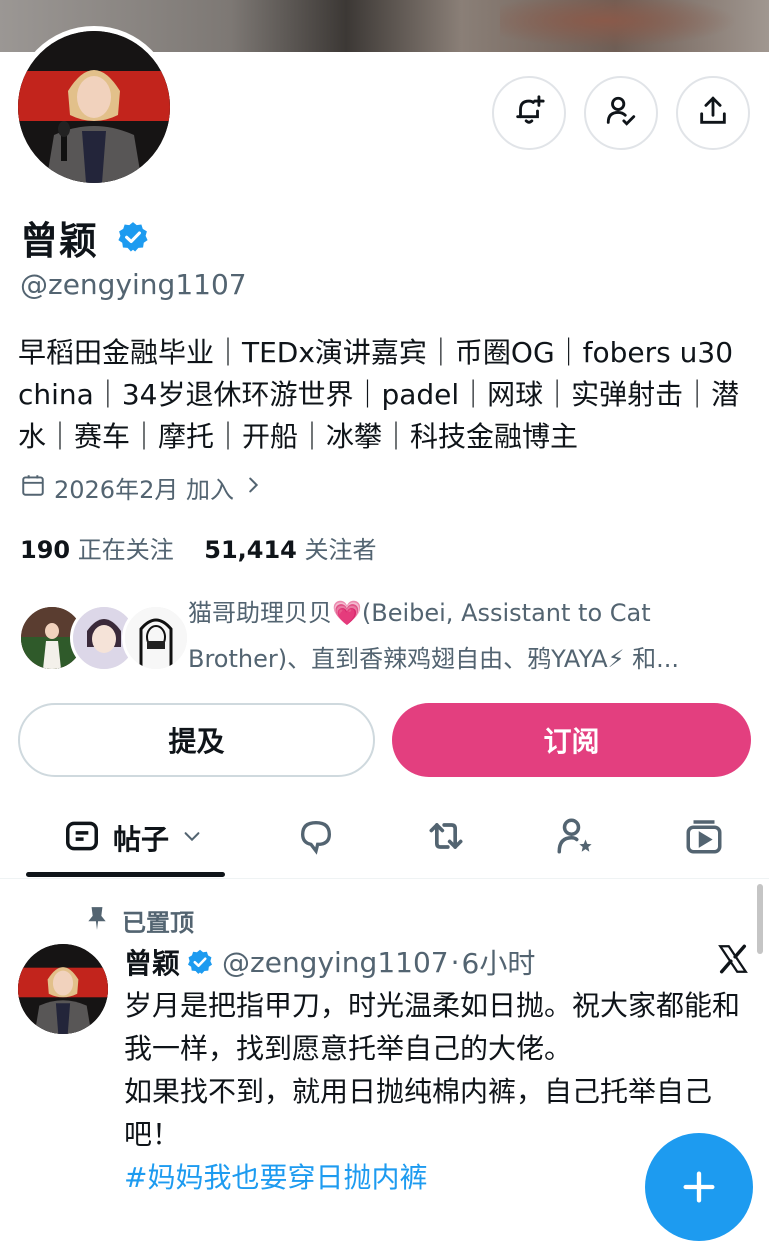 The image size is (769, 1241). Describe the element at coordinates (59, 241) in the screenshot. I see `profile-name: 曾颖` at that location.